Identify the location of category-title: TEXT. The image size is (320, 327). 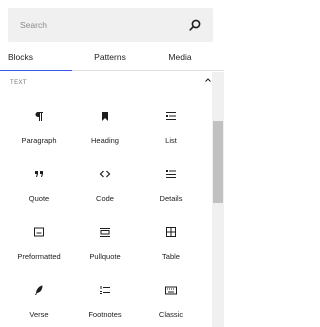
(18, 83).